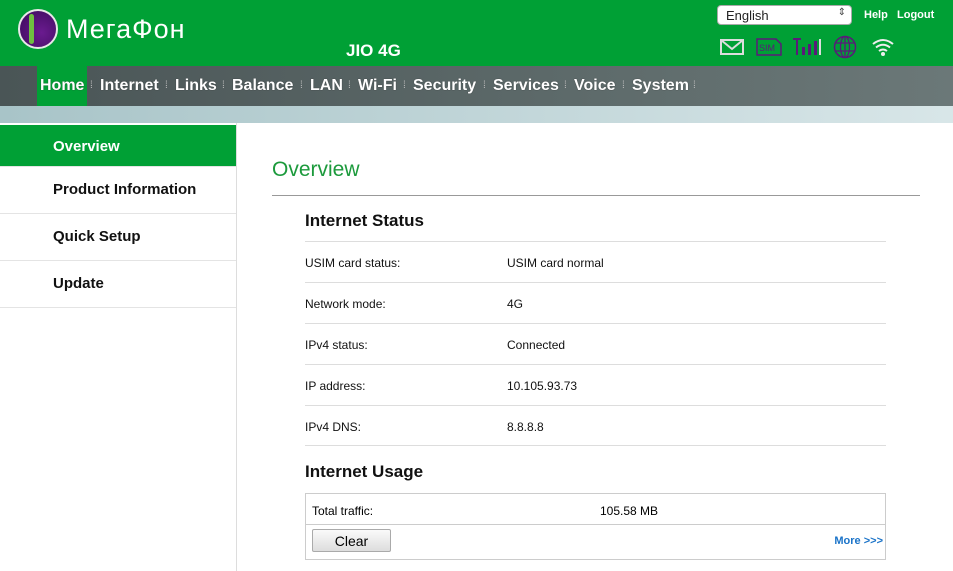  I want to click on brand-name: МегаФон, so click(126, 29).